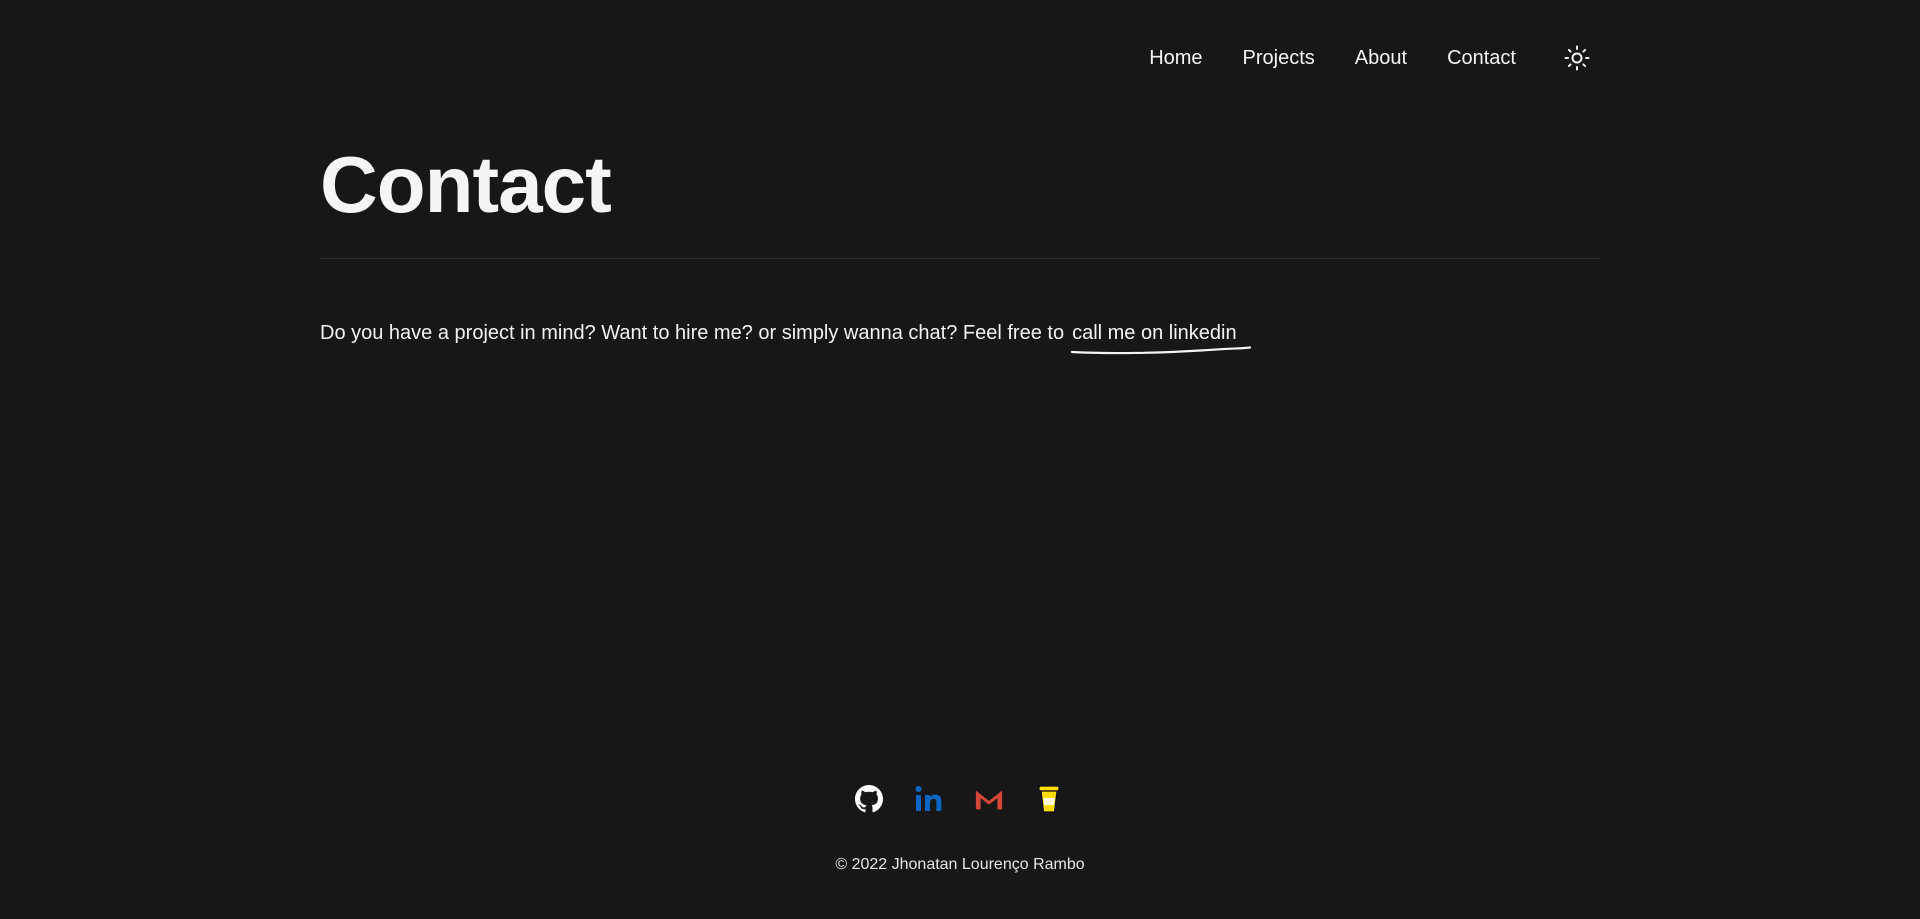 This screenshot has width=1920, height=919. Describe the element at coordinates (960, 864) in the screenshot. I see `footer-copyright: © 2022 Jhonatan Lourenço Rambo` at that location.